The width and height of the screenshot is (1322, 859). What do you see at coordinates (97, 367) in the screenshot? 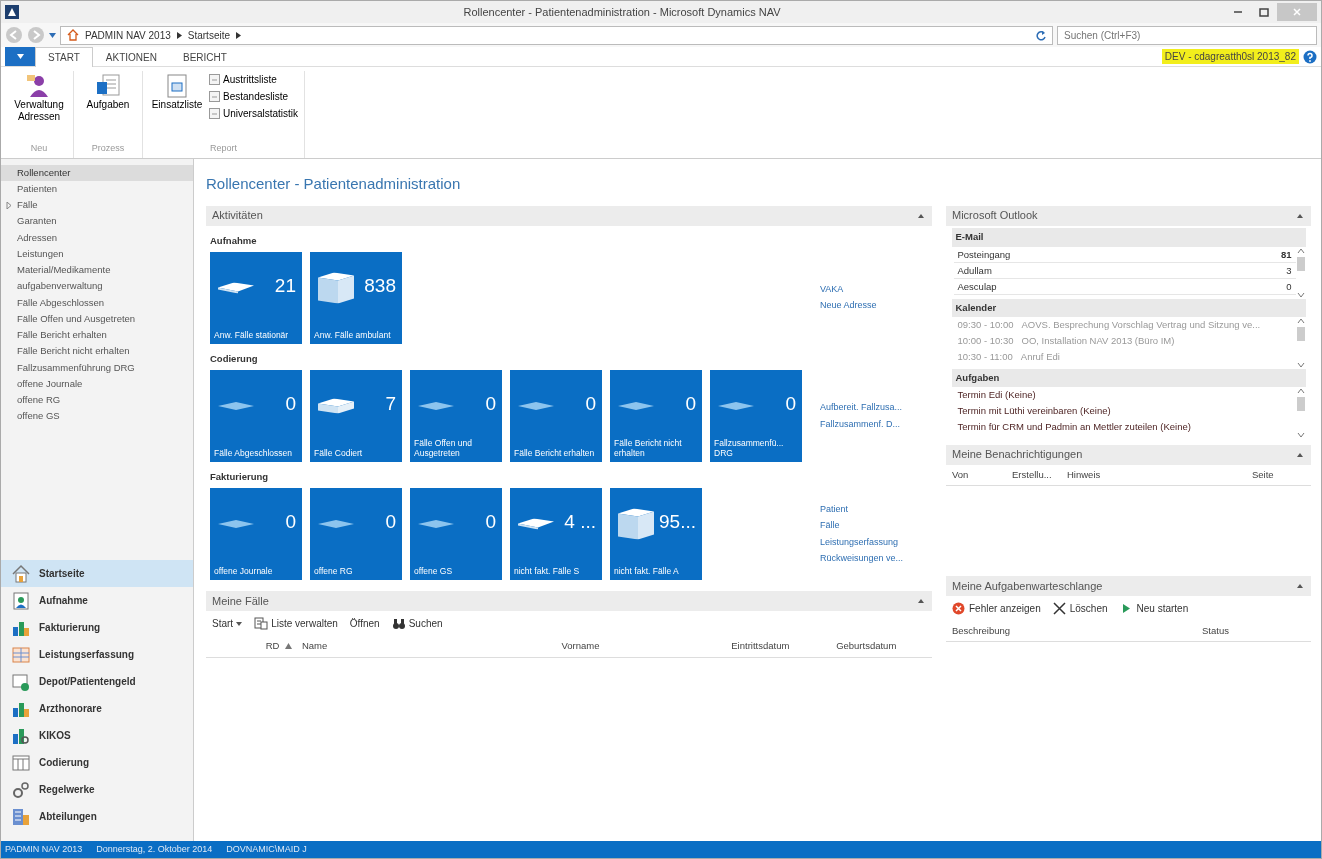
I see `navigation-item: Fallzusammenführung DRG` at bounding box center [97, 367].